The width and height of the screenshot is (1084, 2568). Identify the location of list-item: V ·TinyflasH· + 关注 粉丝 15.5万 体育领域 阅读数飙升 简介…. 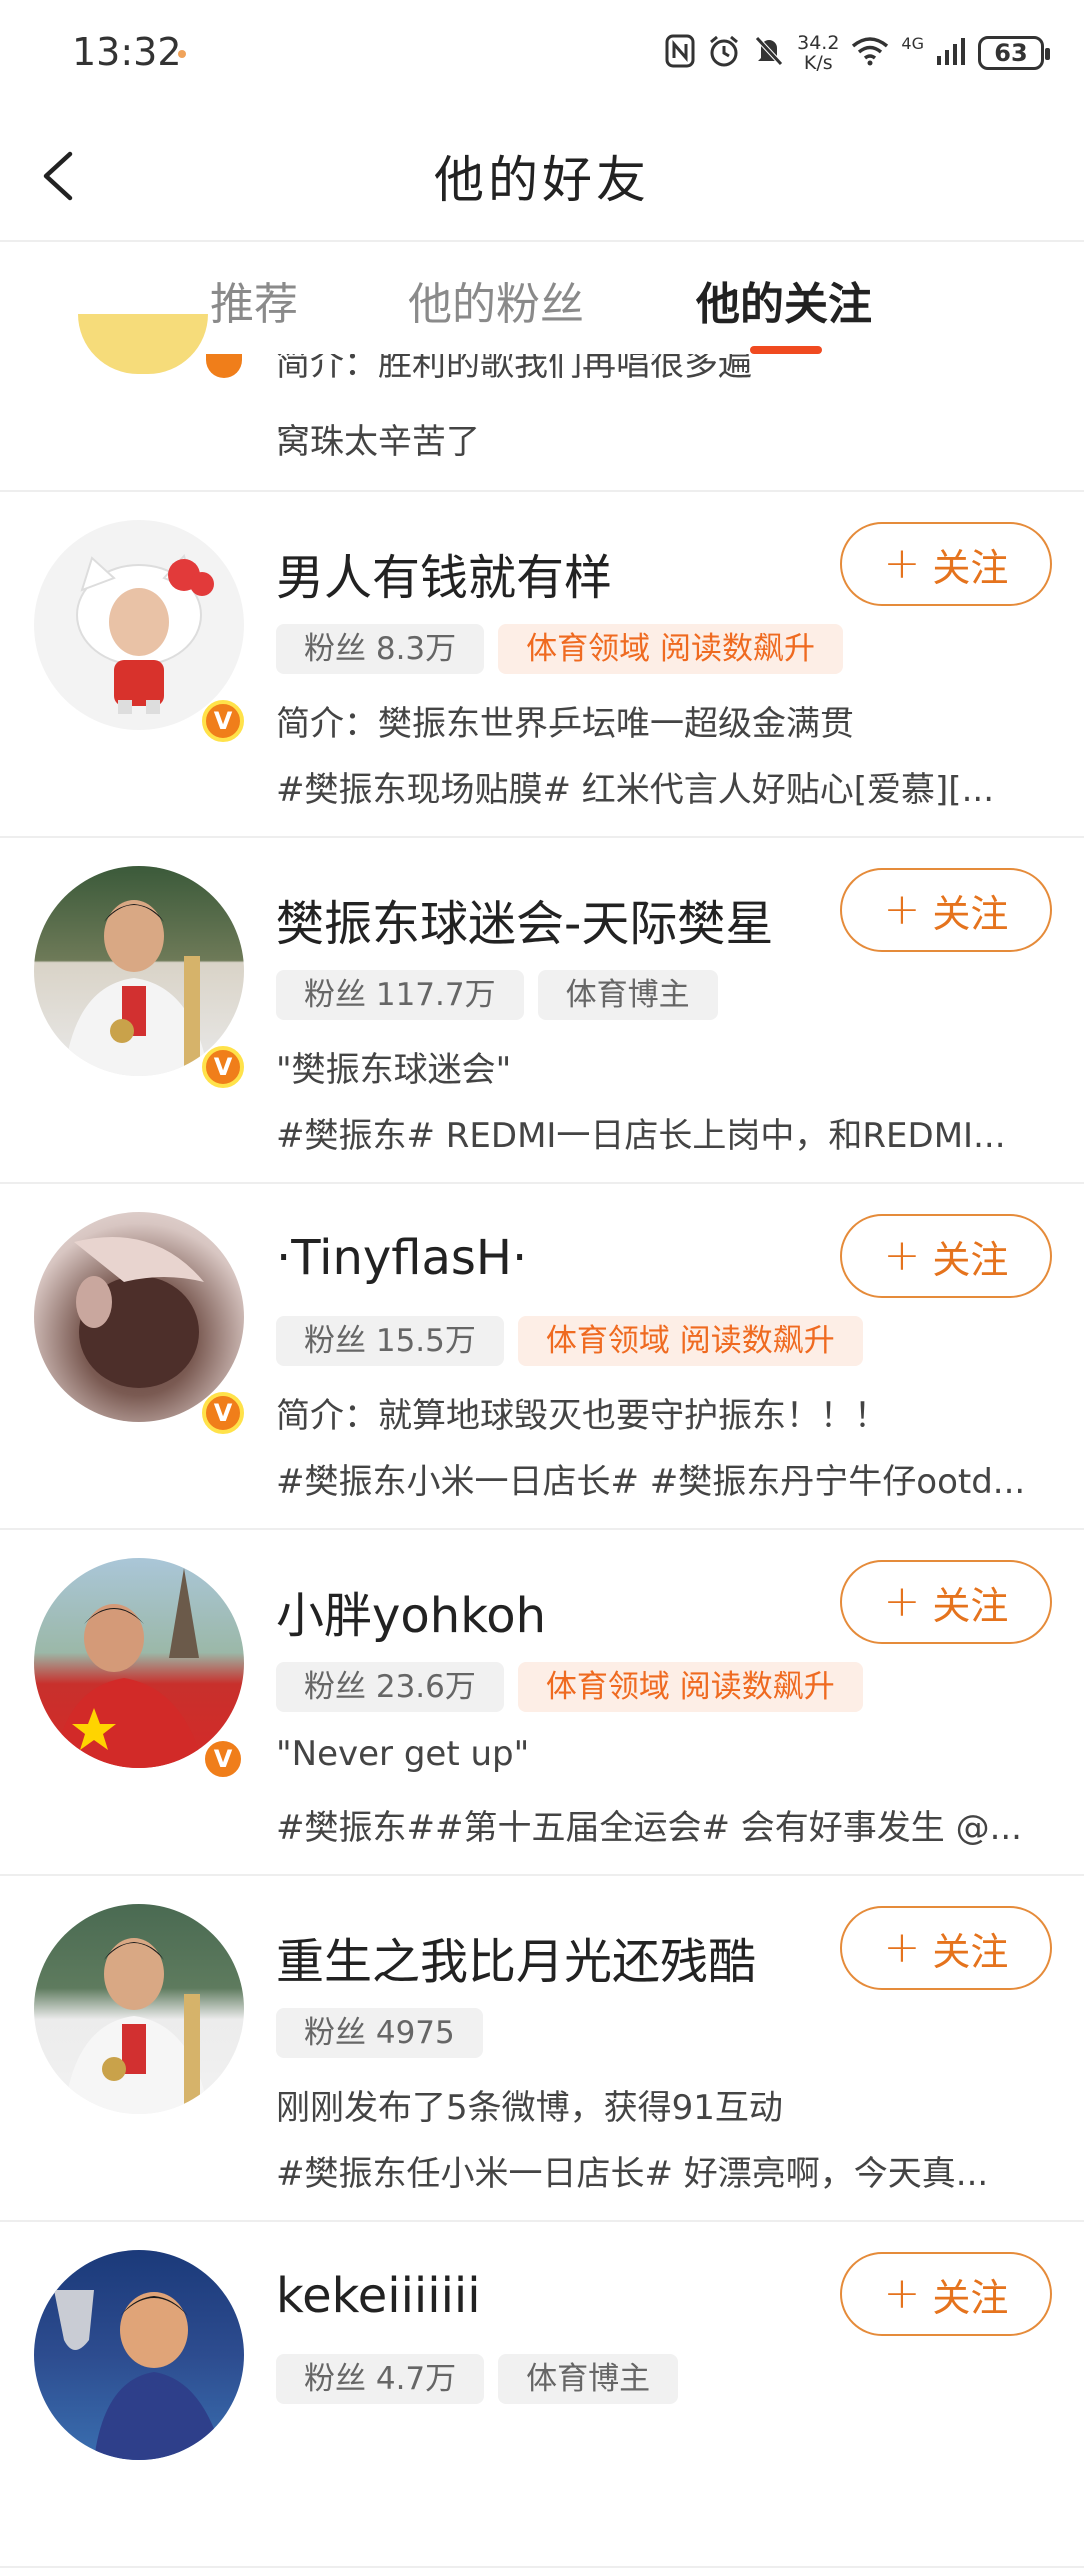
(542, 1357).